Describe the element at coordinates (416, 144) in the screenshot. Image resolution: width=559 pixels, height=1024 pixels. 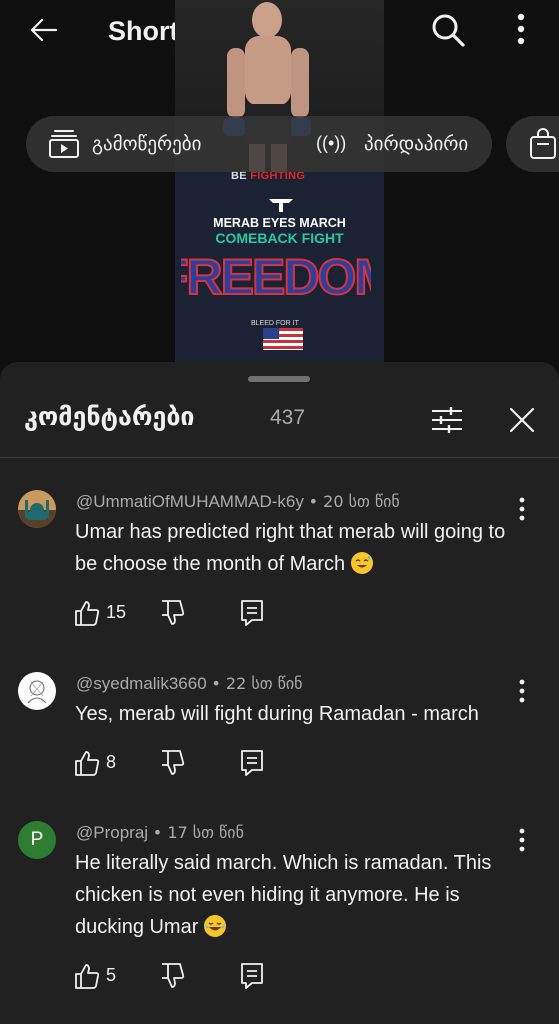
I see `live-label: პირდაპირი` at that location.